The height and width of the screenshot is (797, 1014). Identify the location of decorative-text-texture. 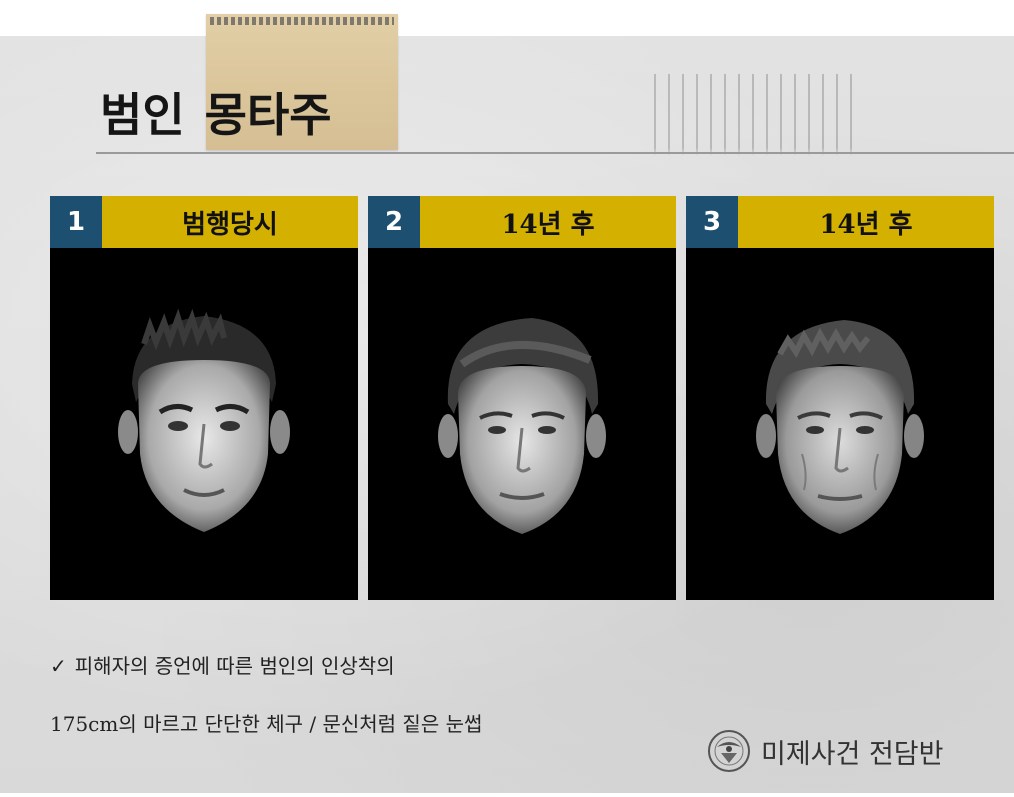
(753, 115).